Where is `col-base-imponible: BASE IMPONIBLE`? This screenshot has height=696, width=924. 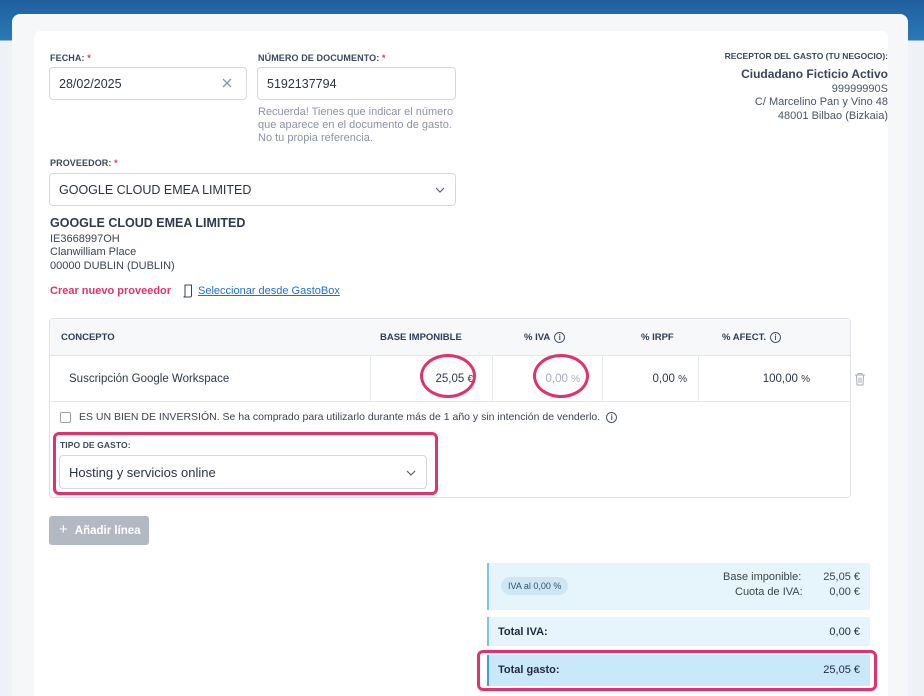 col-base-imponible: BASE IMPONIBLE is located at coordinates (421, 337).